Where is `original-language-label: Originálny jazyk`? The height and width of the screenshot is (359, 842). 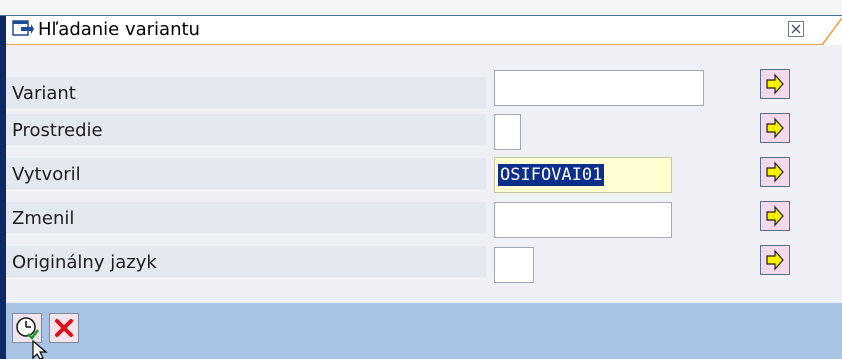
original-language-label: Originálny jazyk is located at coordinates (84, 262).